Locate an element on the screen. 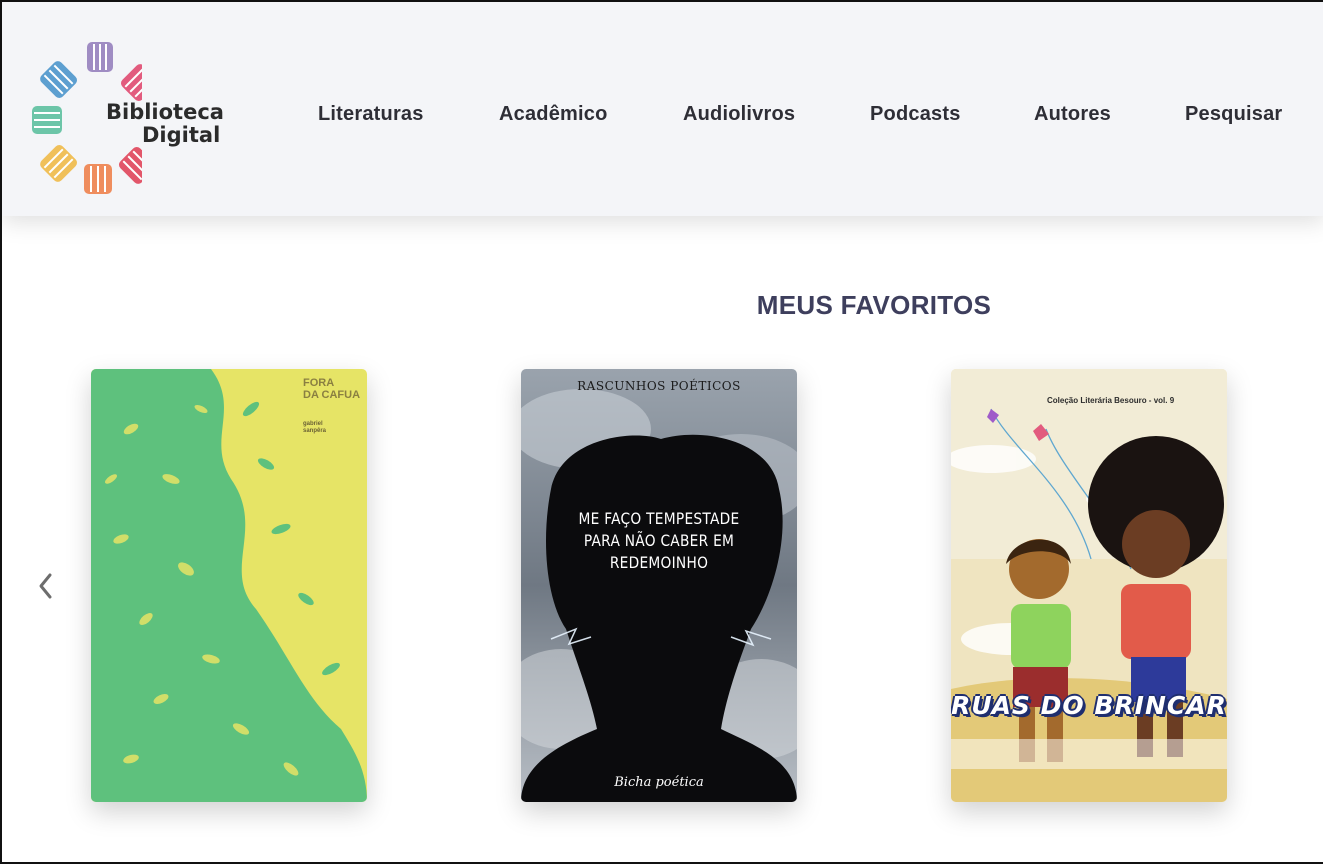 The height and width of the screenshot is (864, 1325). nav-item-academico: Acadêmico is located at coordinates (553, 114).